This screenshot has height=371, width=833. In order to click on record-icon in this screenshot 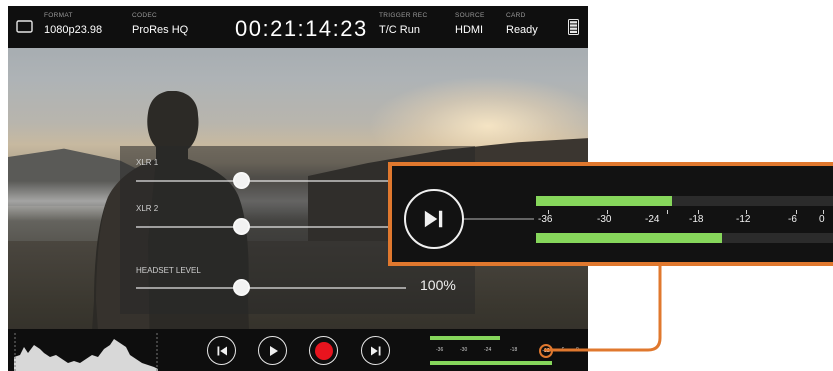, I will do `click(323, 350)`.